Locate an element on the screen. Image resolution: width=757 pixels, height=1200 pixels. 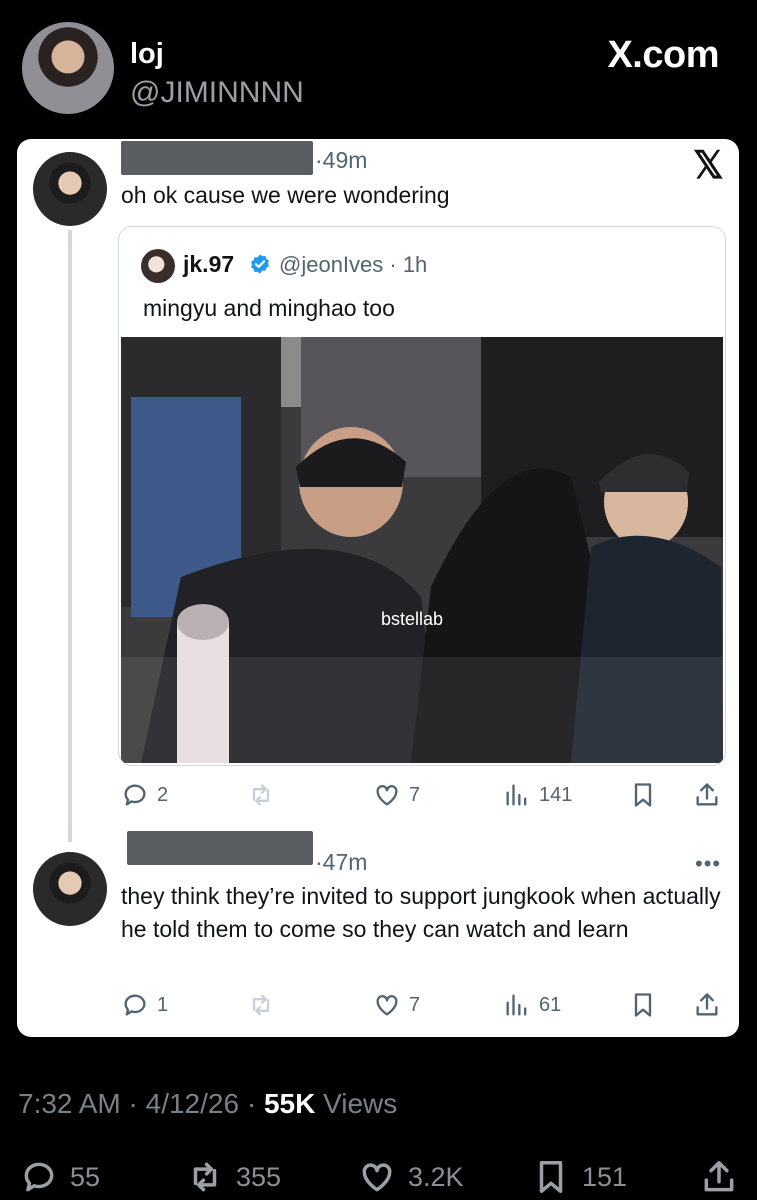
reply1-text: oh ok cause we were wondering is located at coordinates (285, 195).